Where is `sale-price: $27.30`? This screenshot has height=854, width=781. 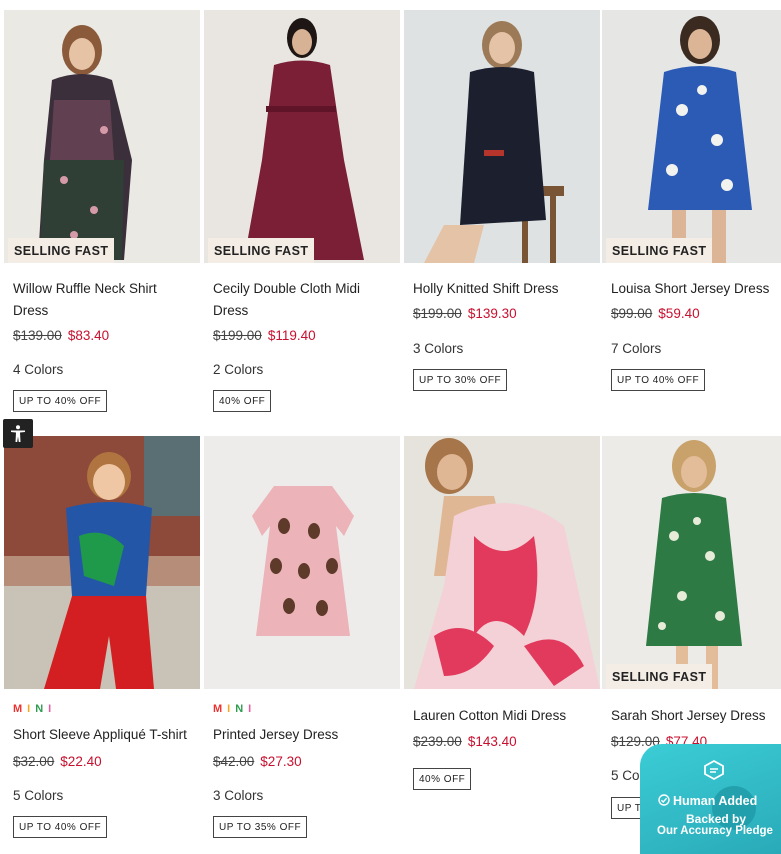
sale-price: $27.30 is located at coordinates (281, 761).